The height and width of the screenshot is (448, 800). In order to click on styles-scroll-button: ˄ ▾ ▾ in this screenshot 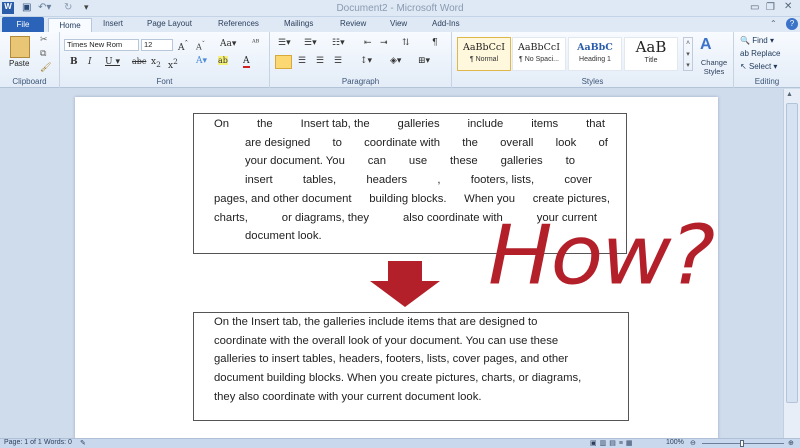, I will do `click(688, 54)`.